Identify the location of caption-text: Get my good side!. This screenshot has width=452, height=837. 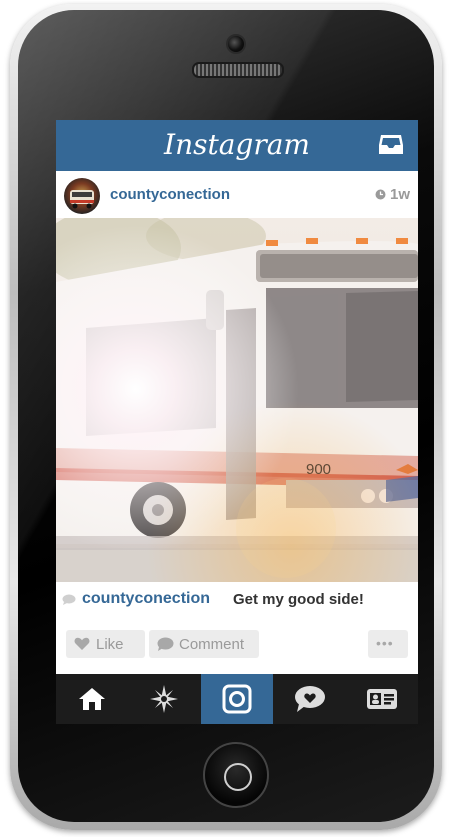
(298, 599).